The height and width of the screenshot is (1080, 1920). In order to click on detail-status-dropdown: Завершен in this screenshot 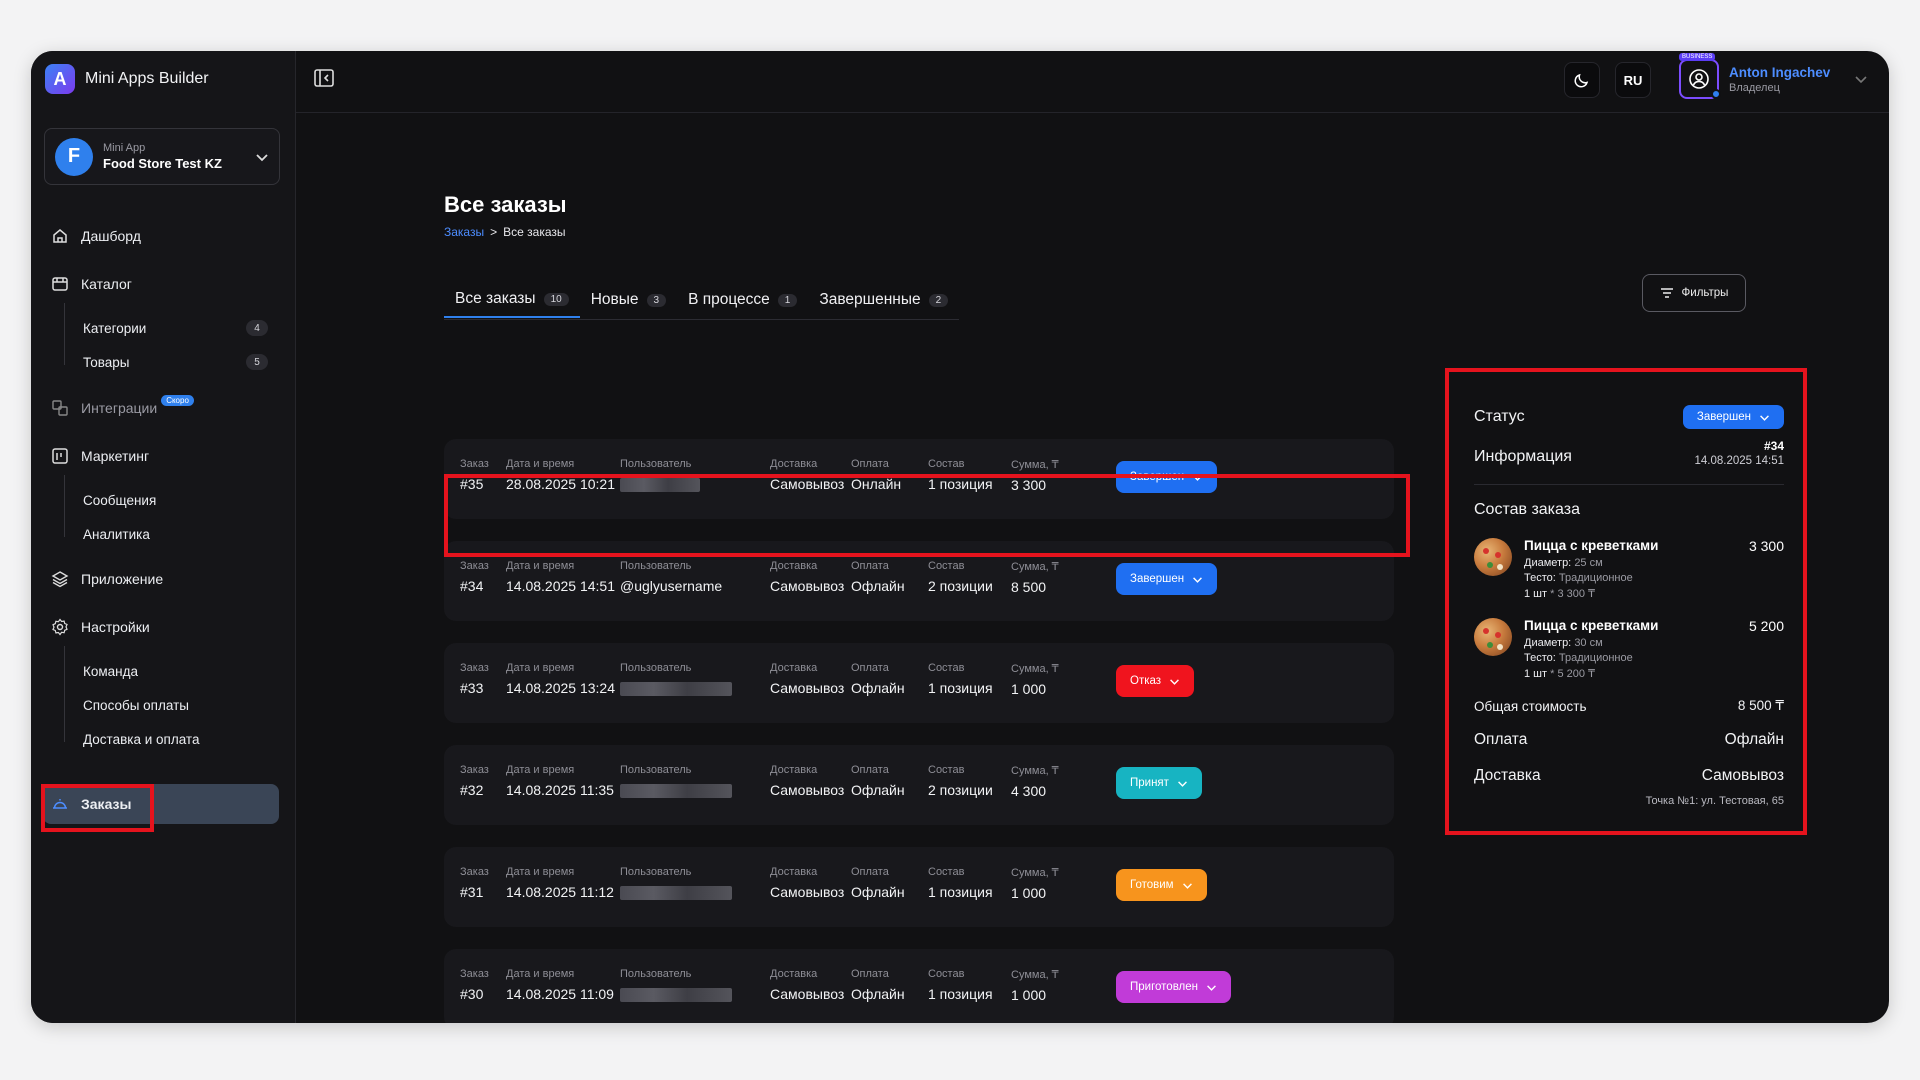, I will do `click(1733, 417)`.